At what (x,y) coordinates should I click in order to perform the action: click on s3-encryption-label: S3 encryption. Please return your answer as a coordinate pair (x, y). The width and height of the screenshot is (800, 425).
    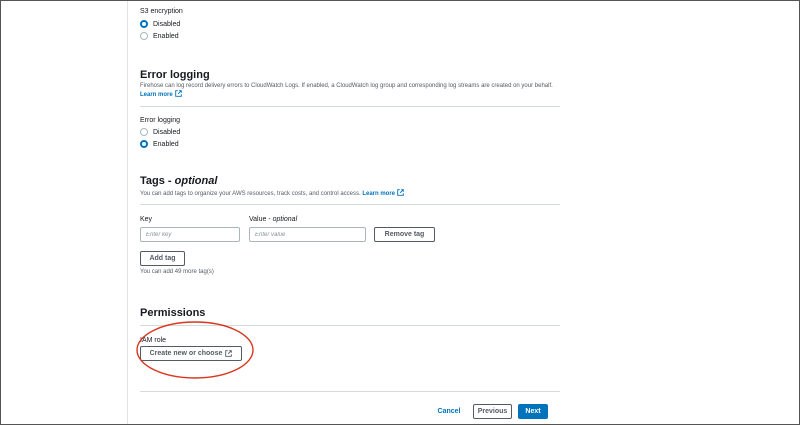
    Looking at the image, I should click on (161, 11).